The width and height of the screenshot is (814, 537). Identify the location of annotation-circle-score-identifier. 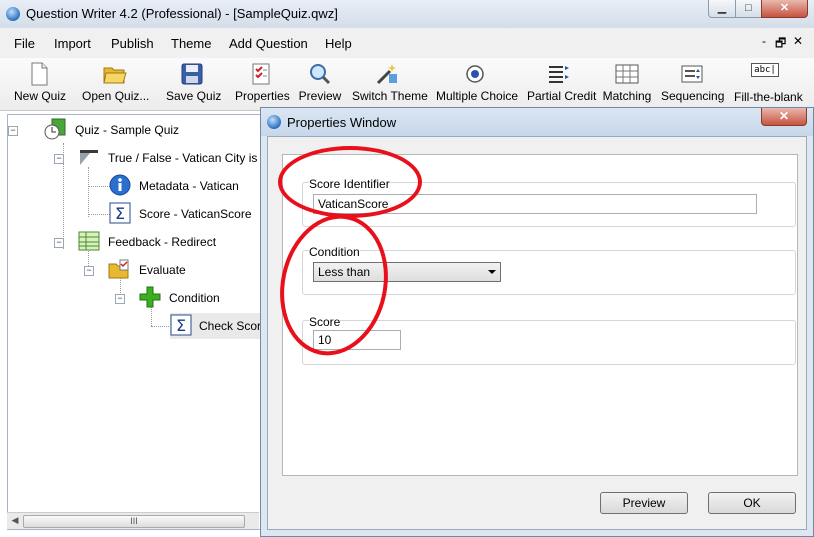
(350, 182).